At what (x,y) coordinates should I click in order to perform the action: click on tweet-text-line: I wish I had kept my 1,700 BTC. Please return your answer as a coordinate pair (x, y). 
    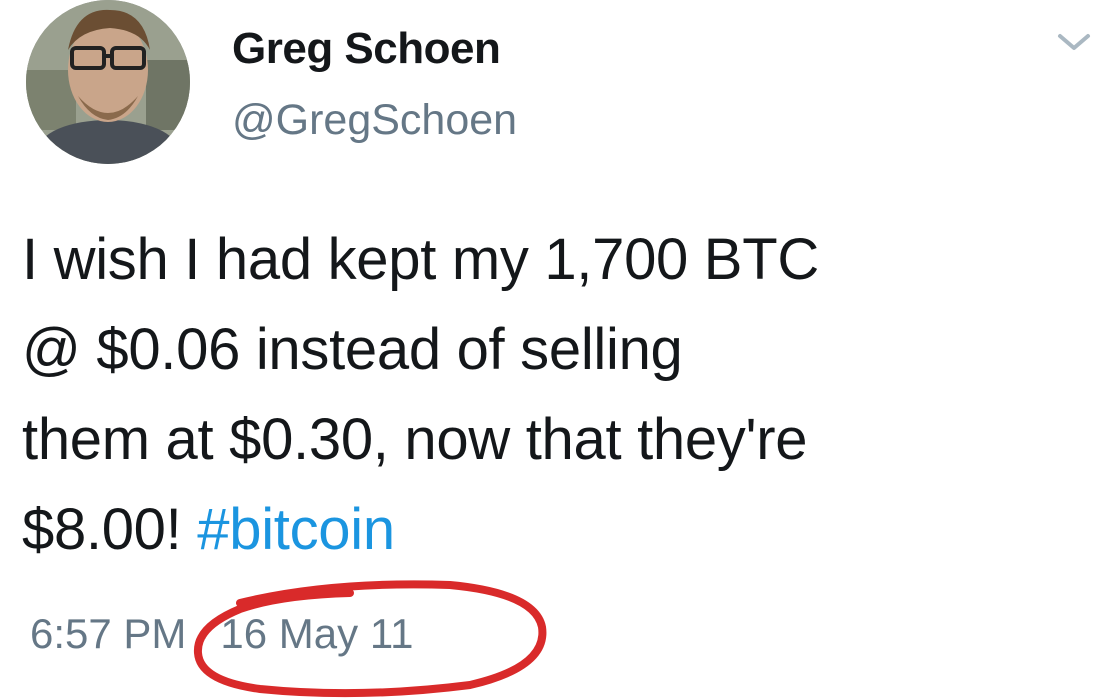
    Looking at the image, I should click on (420, 259).